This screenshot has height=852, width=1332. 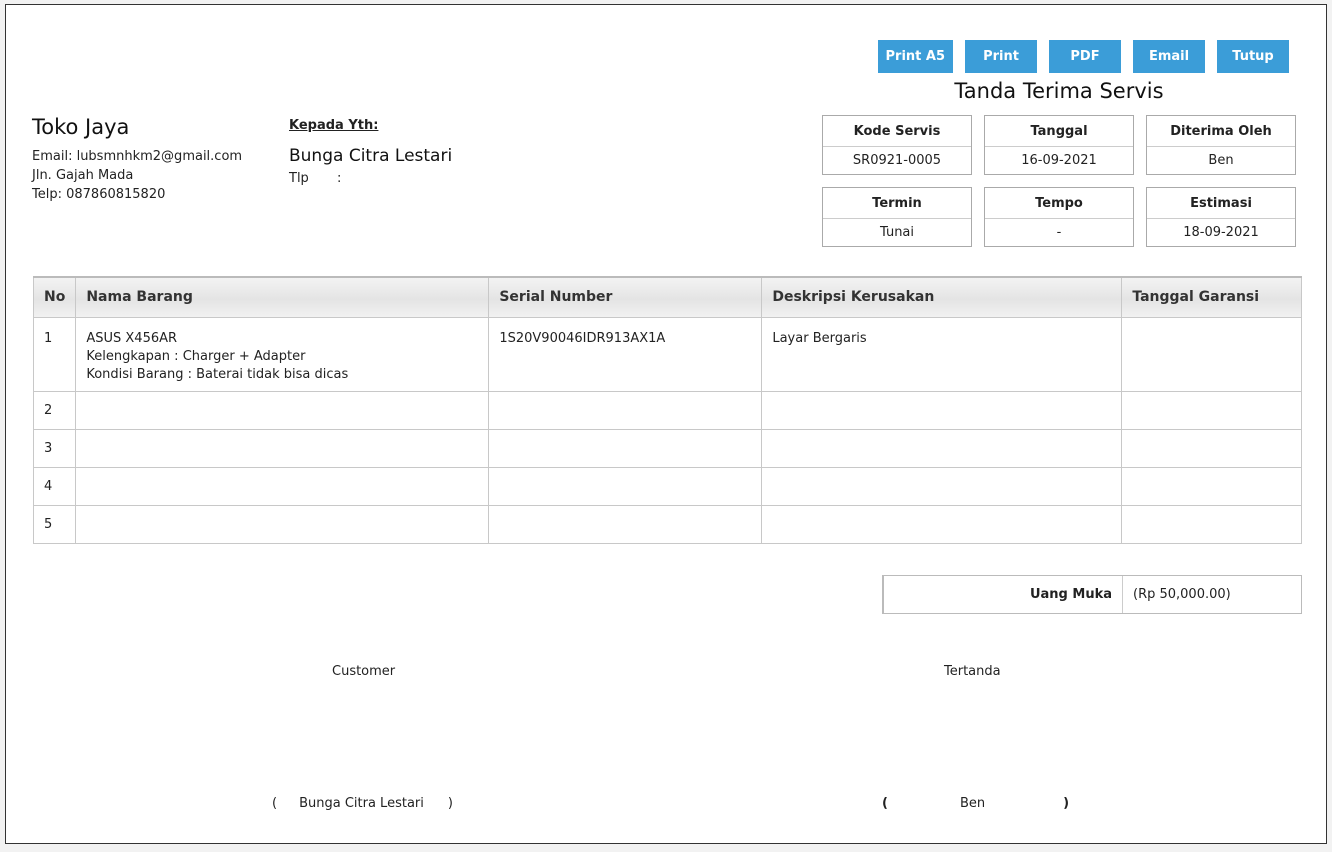 What do you see at coordinates (196, 356) in the screenshot?
I see `item-kelengkapan: Kelengkapan : Charger + Adapter` at bounding box center [196, 356].